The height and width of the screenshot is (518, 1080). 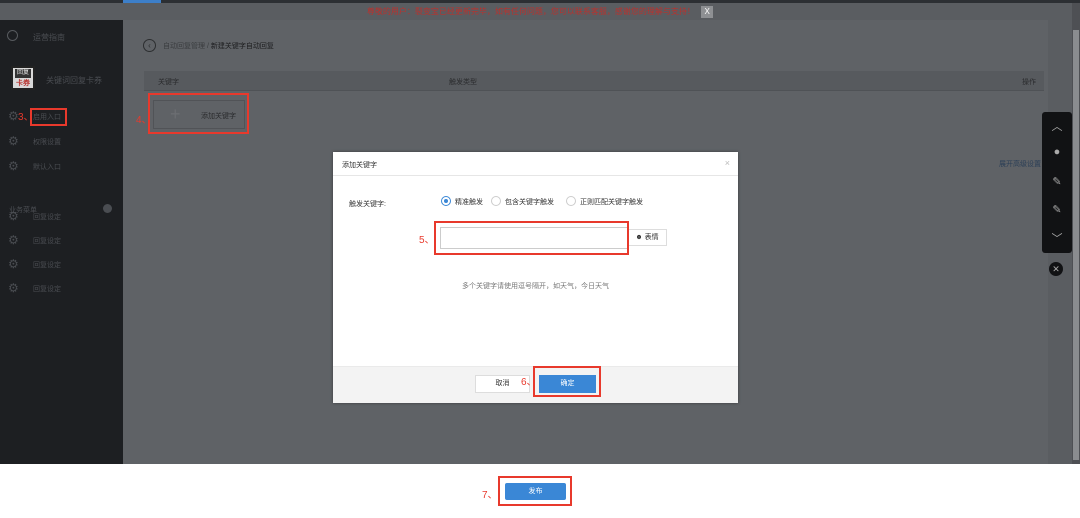 What do you see at coordinates (727, 163) in the screenshot?
I see `dialog-close-icon: ×` at bounding box center [727, 163].